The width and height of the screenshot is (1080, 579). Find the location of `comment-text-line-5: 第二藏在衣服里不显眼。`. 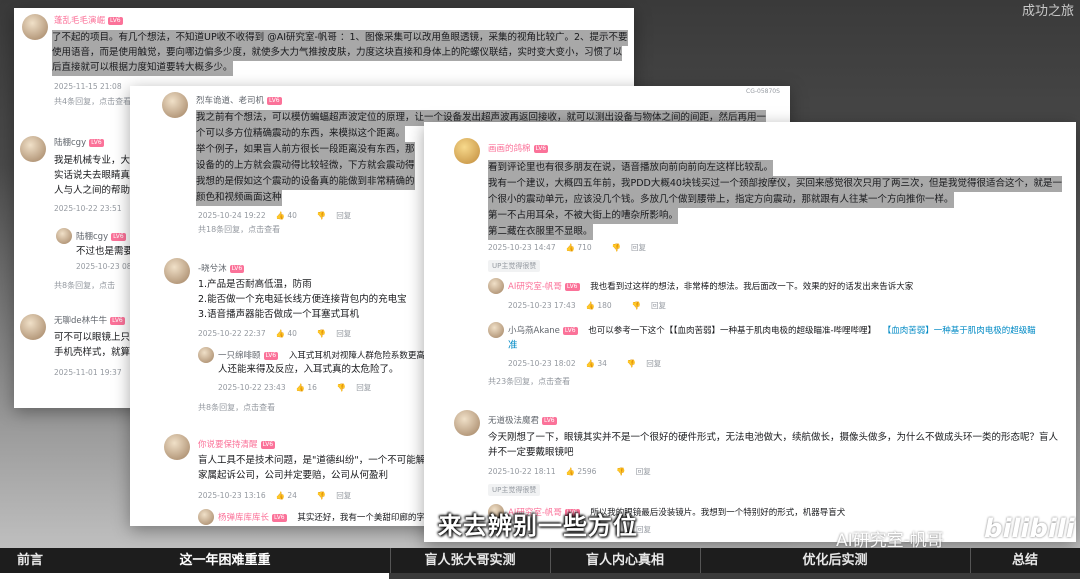

comment-text-line-5: 第二藏在衣服里不显眼。 is located at coordinates (540, 232).